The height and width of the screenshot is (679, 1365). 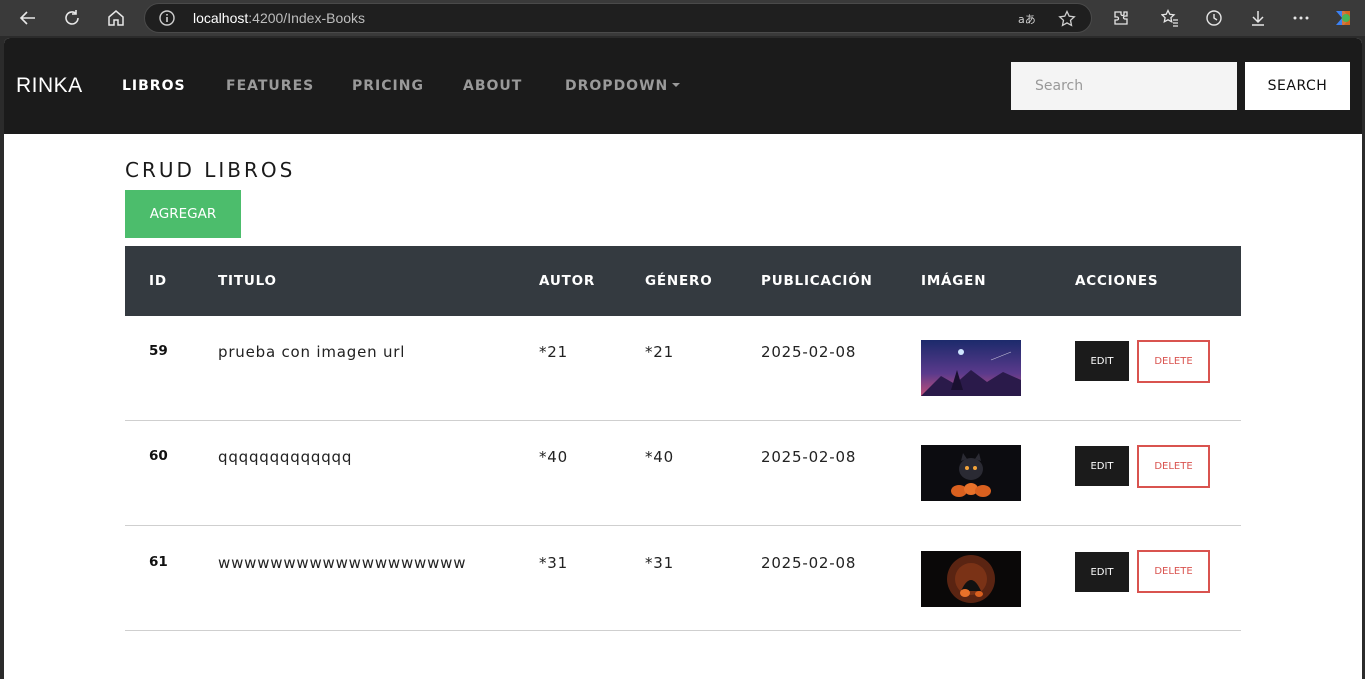 I want to click on header-id: ID, so click(x=158, y=281).